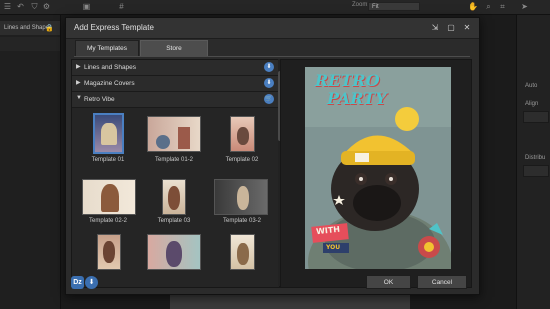 Image resolution: width=550 pixels, height=309 pixels. Describe the element at coordinates (269, 99) in the screenshot. I see `cart-icon: 🛒` at that location.